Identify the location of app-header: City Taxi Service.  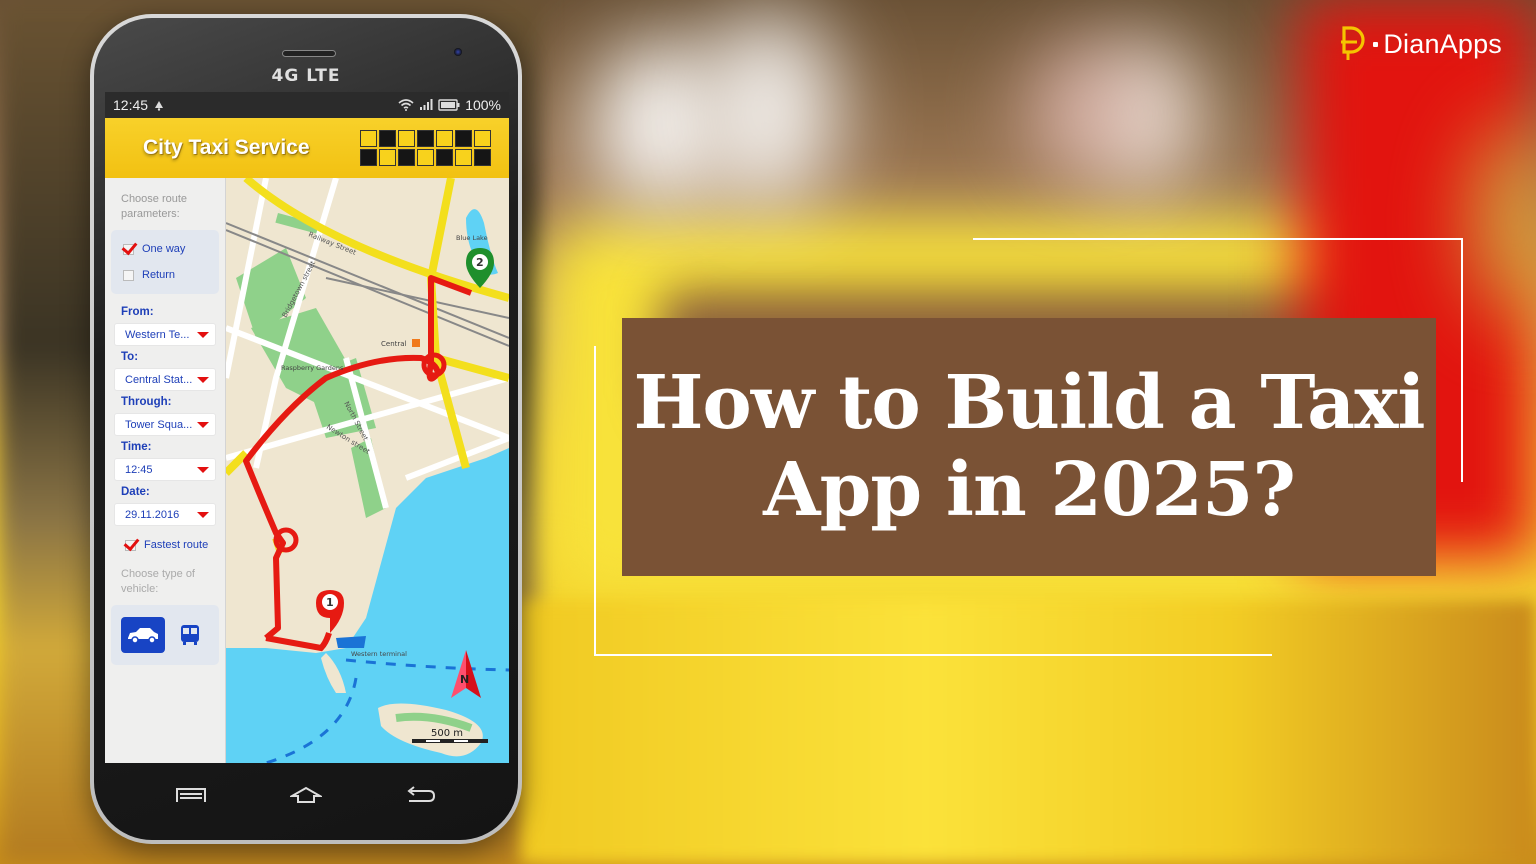
(307, 148).